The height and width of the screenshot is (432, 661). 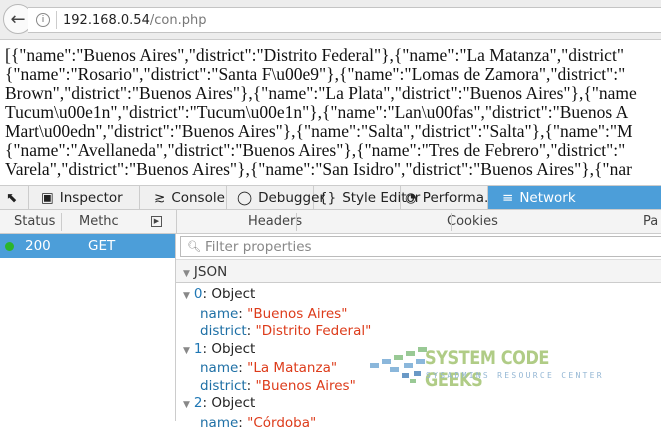 I want to click on tree-node: ▼1: Object, so click(x=277, y=351).